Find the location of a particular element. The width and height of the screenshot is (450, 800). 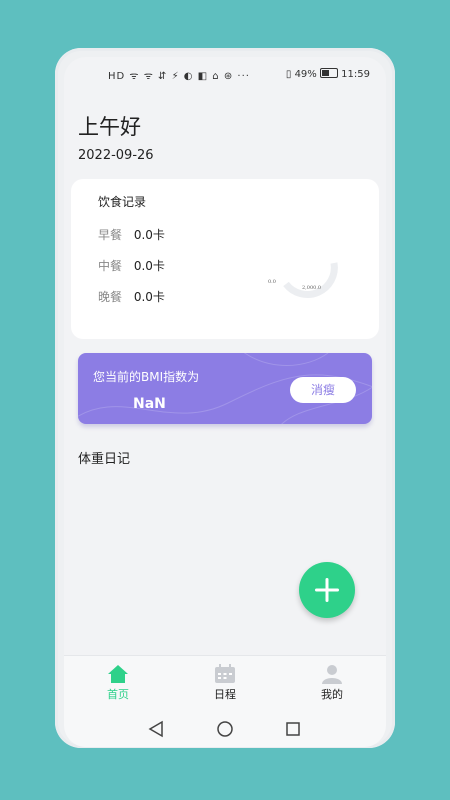

tab-label: 首页 is located at coordinates (118, 694).